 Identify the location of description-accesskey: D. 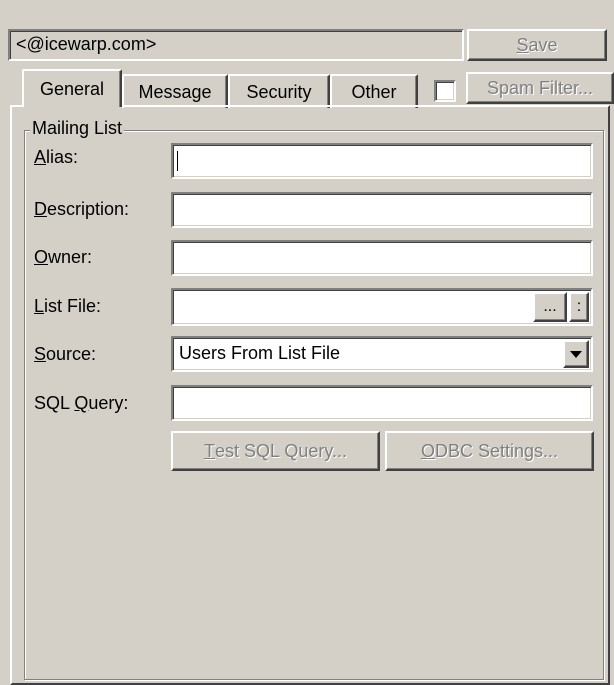
(40, 209).